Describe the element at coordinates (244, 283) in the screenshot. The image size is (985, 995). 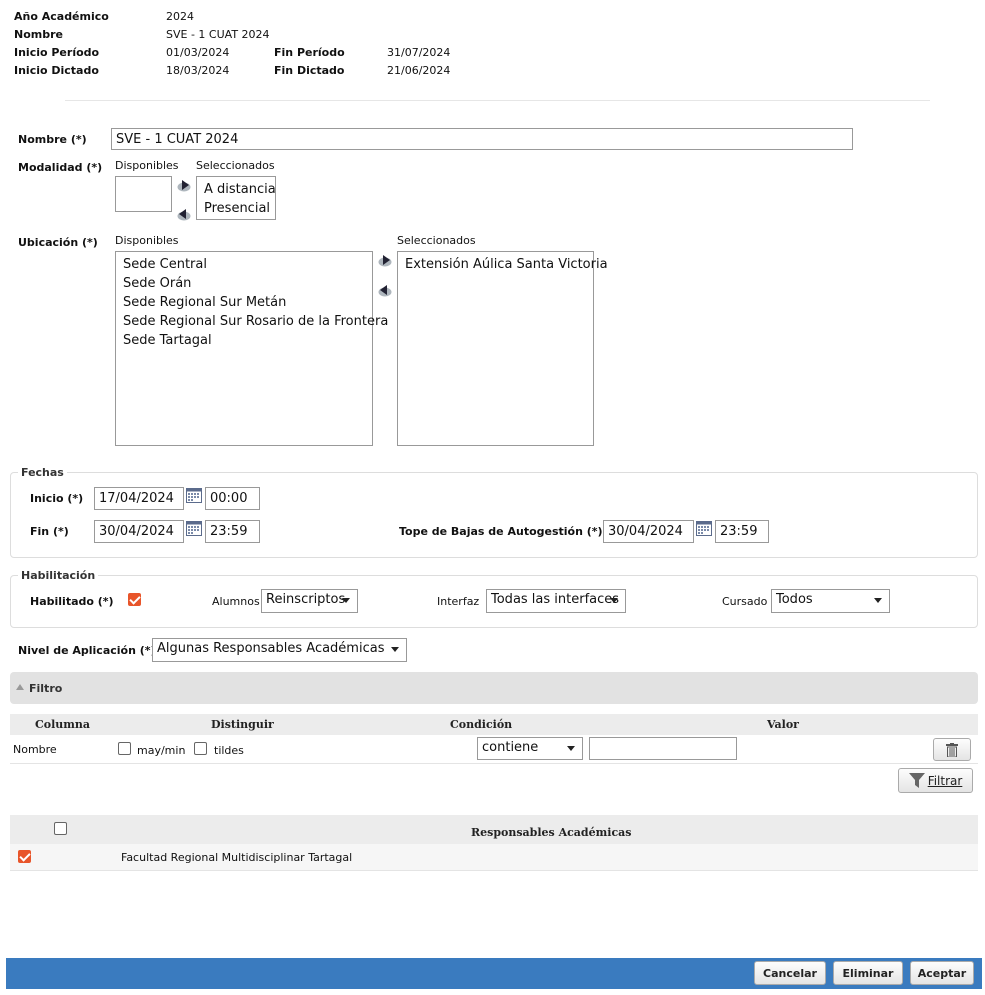
I see `list-item: Sede Orán` at that location.